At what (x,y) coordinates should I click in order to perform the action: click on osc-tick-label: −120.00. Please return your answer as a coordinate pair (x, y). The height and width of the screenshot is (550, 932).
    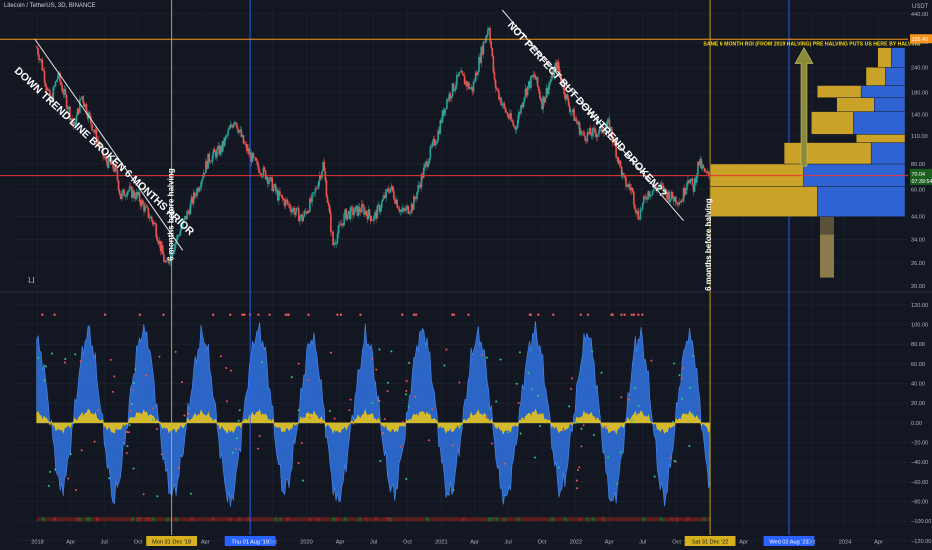
    Looking at the image, I should click on (921, 542).